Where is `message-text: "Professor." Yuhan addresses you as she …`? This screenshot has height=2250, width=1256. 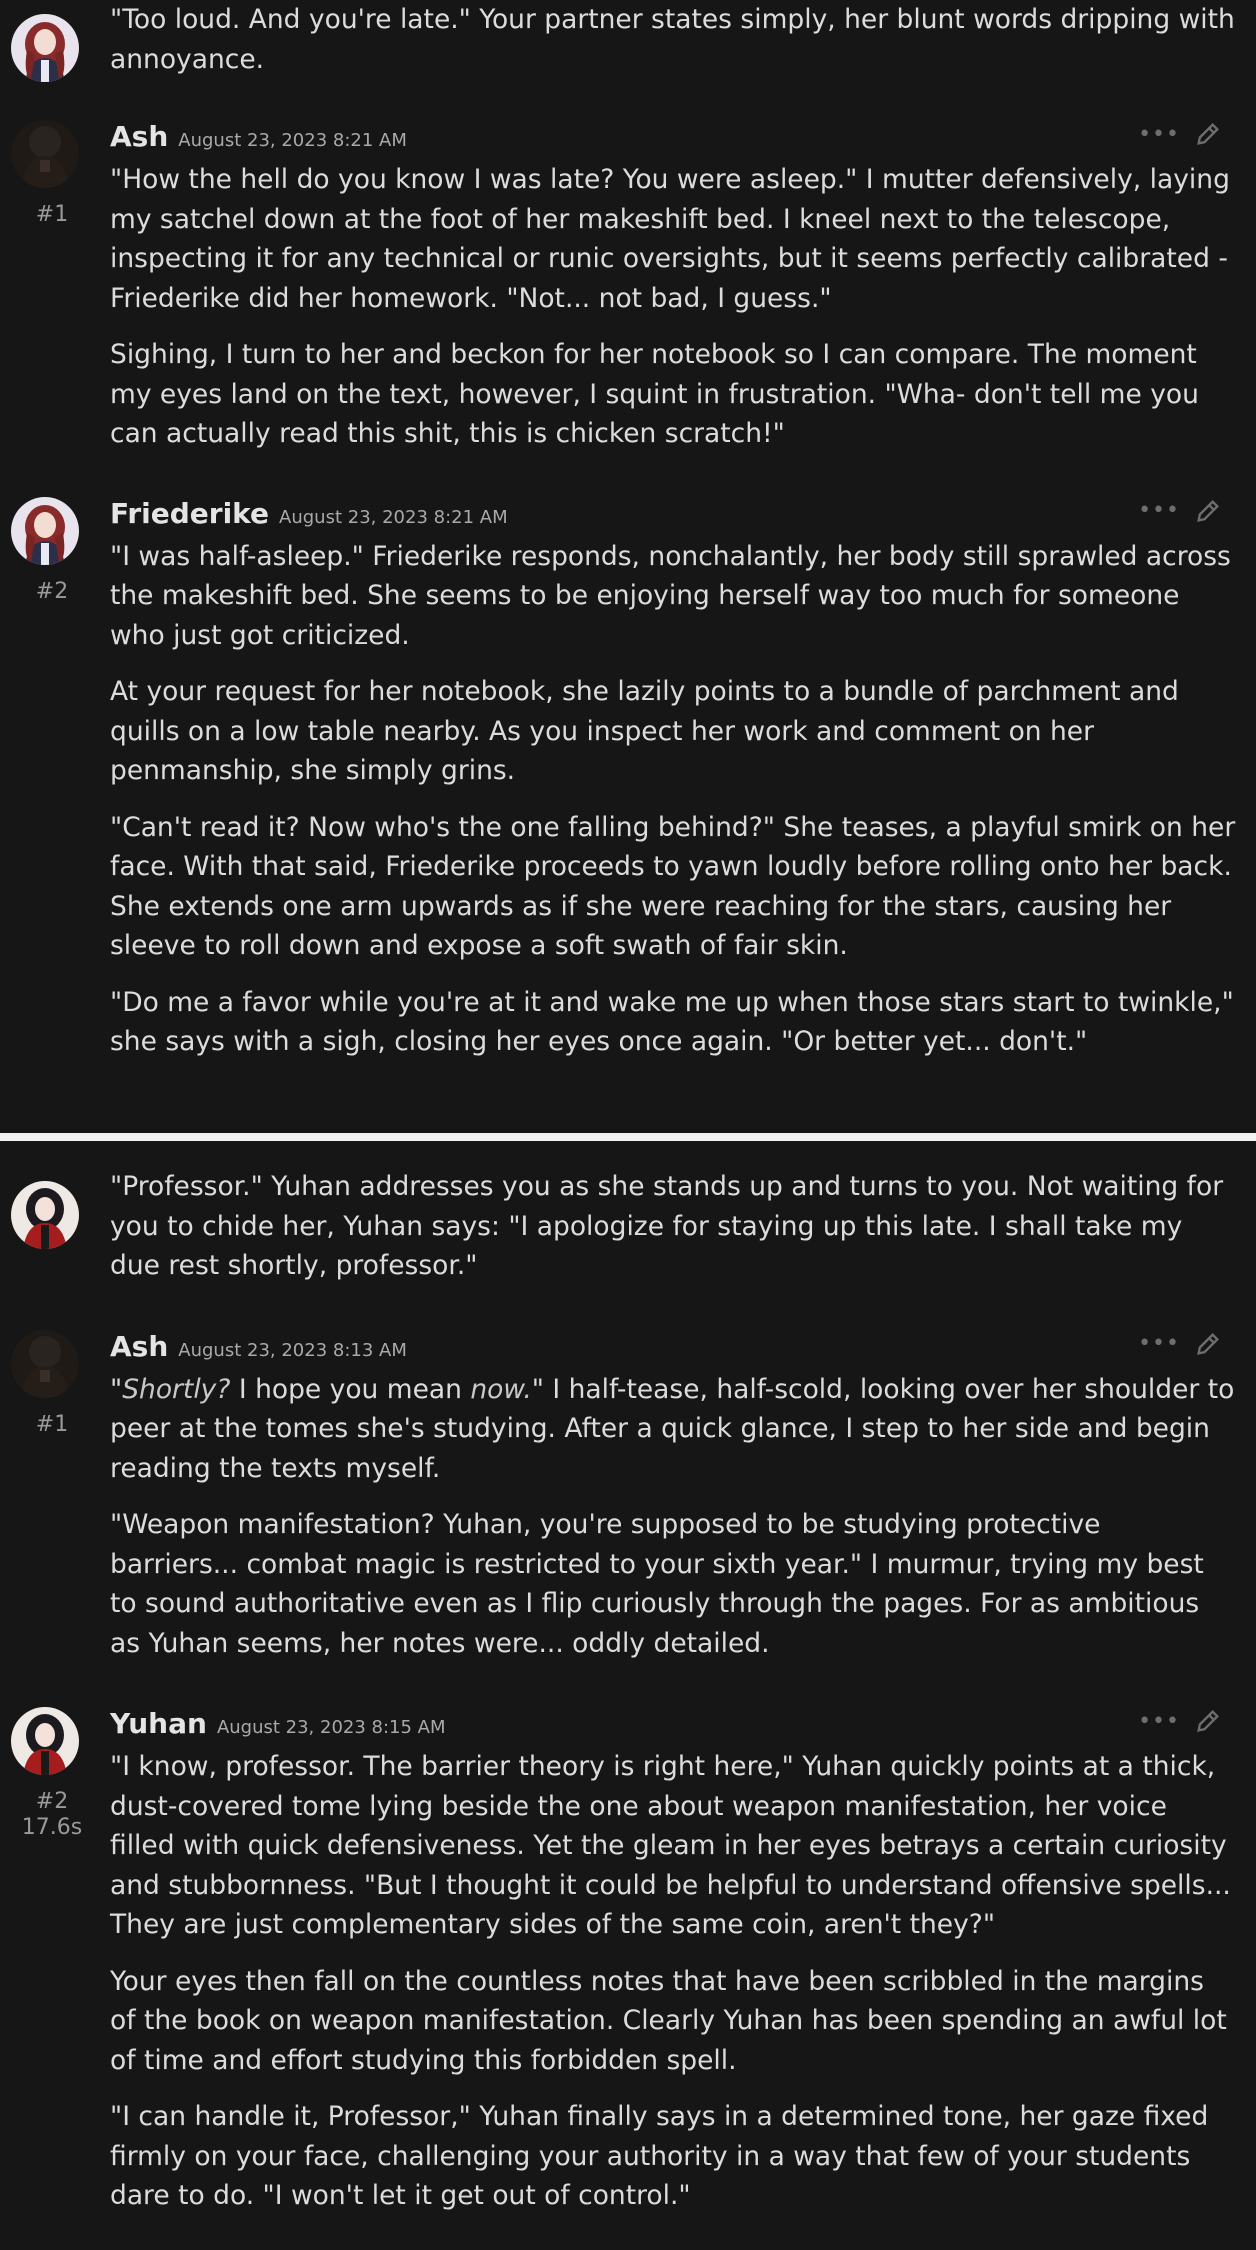 message-text: "Professor." Yuhan addresses you as she … is located at coordinates (667, 1226).